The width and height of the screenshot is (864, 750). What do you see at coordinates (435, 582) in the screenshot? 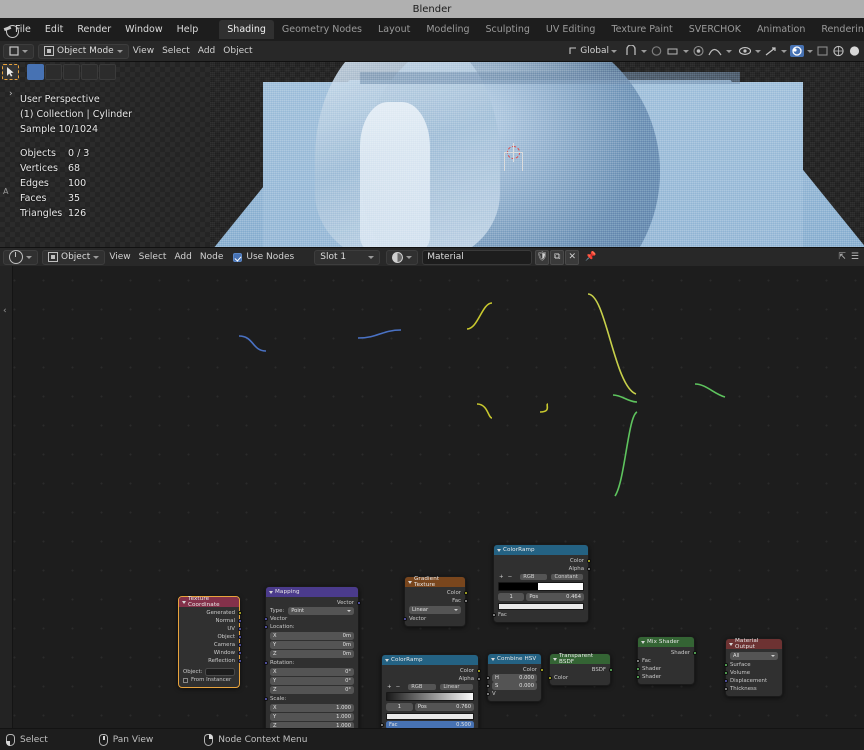
I see `node-header: Gradient Texture` at bounding box center [435, 582].